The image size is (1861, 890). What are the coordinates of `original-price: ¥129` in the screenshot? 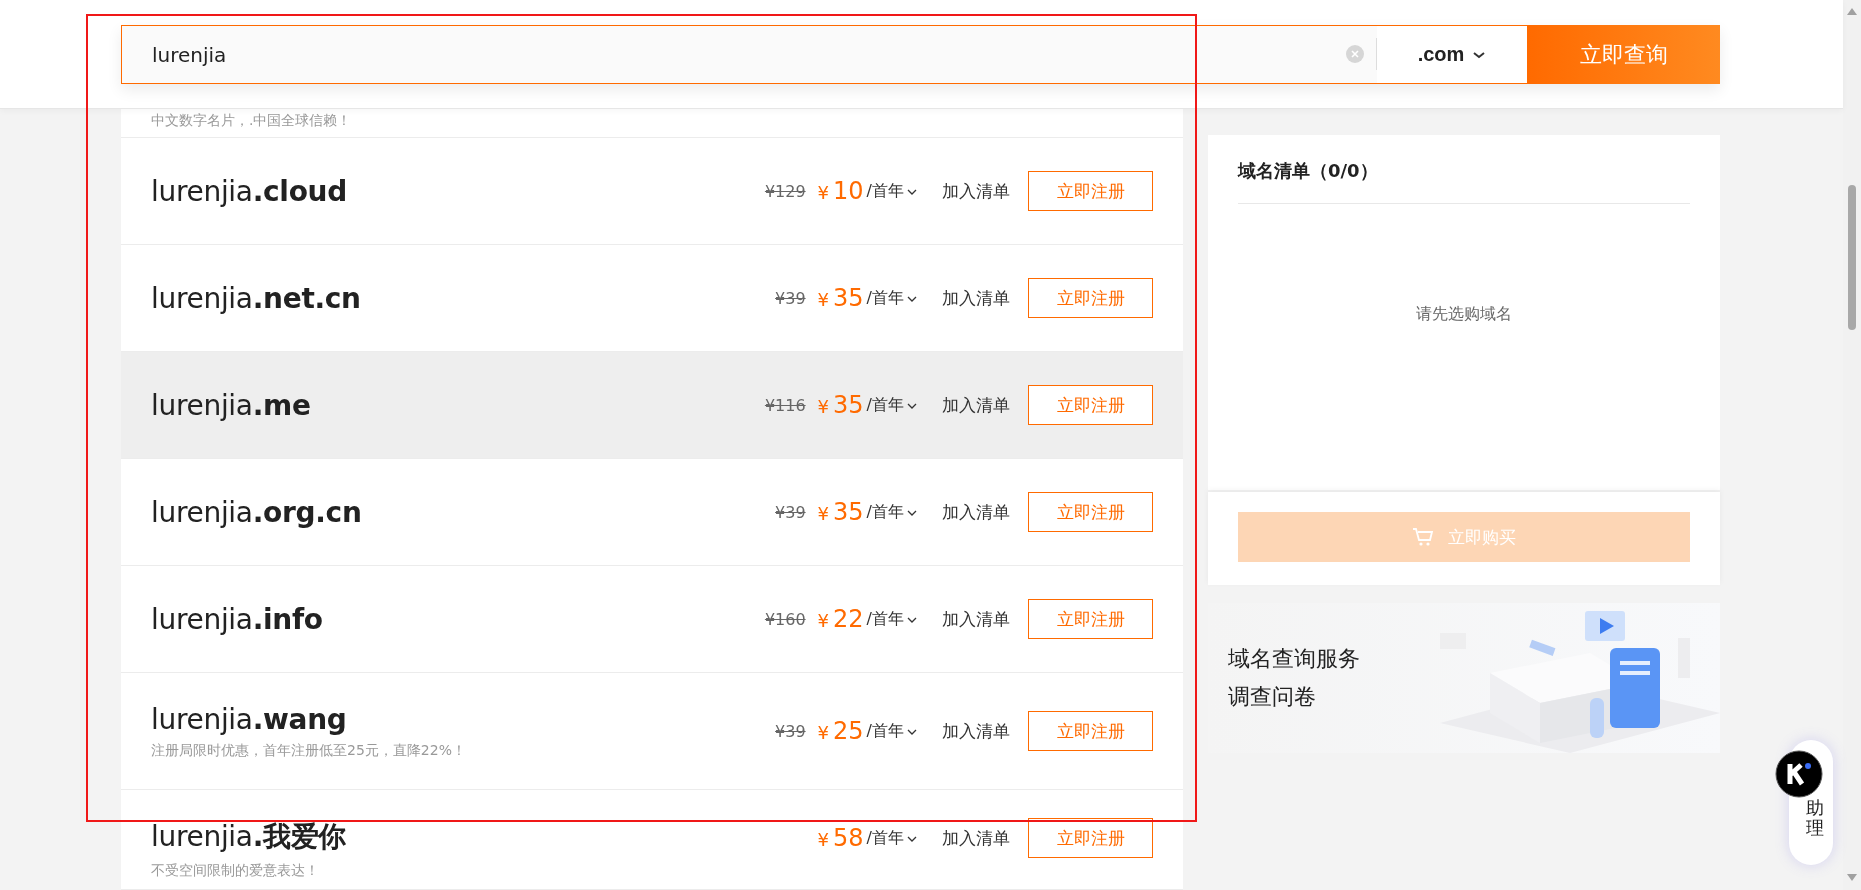 It's located at (785, 191).